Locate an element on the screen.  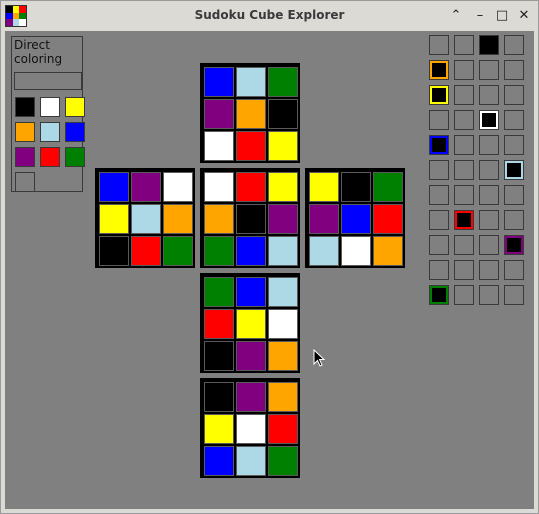
swatch-red is located at coordinates (50, 157).